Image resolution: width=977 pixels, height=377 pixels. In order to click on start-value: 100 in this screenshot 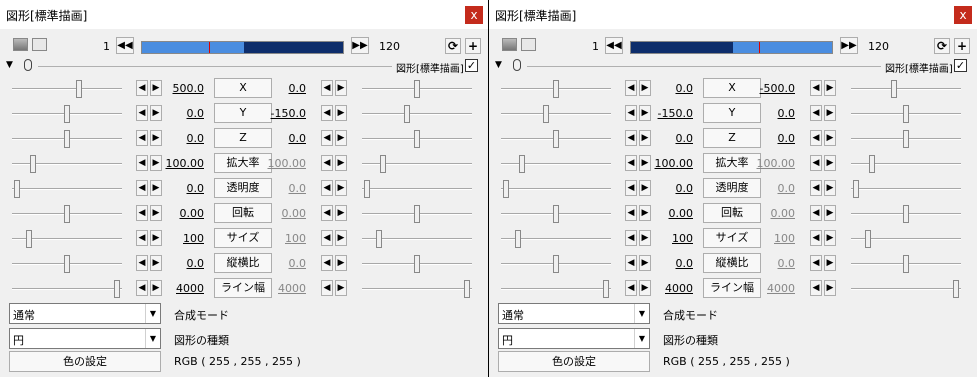, I will do `click(672, 238)`.